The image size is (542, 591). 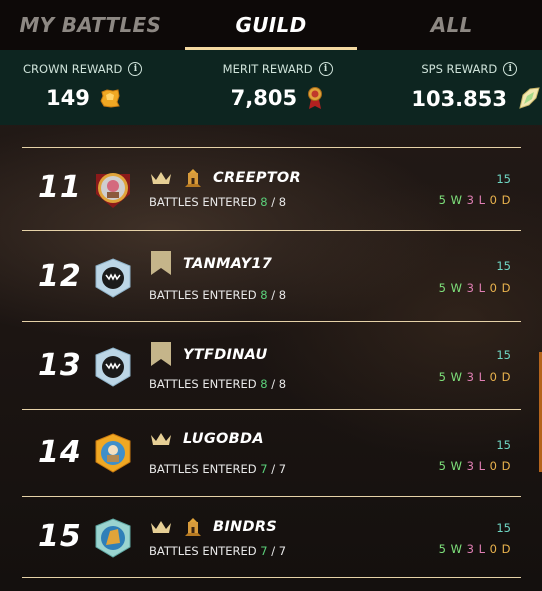 I want to click on merit-reward-label-row: MERIT REWARD i, so click(x=278, y=69).